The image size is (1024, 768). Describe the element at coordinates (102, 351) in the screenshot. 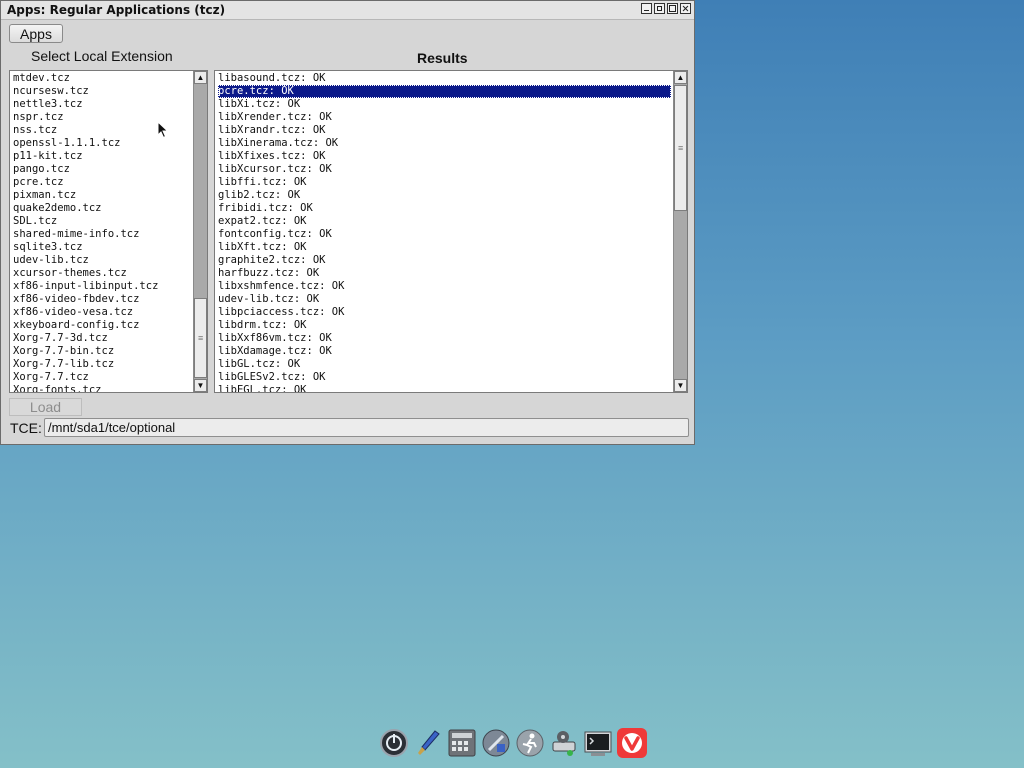

I see `extension-list-item: Xorg-7.7-bin.tcz` at that location.